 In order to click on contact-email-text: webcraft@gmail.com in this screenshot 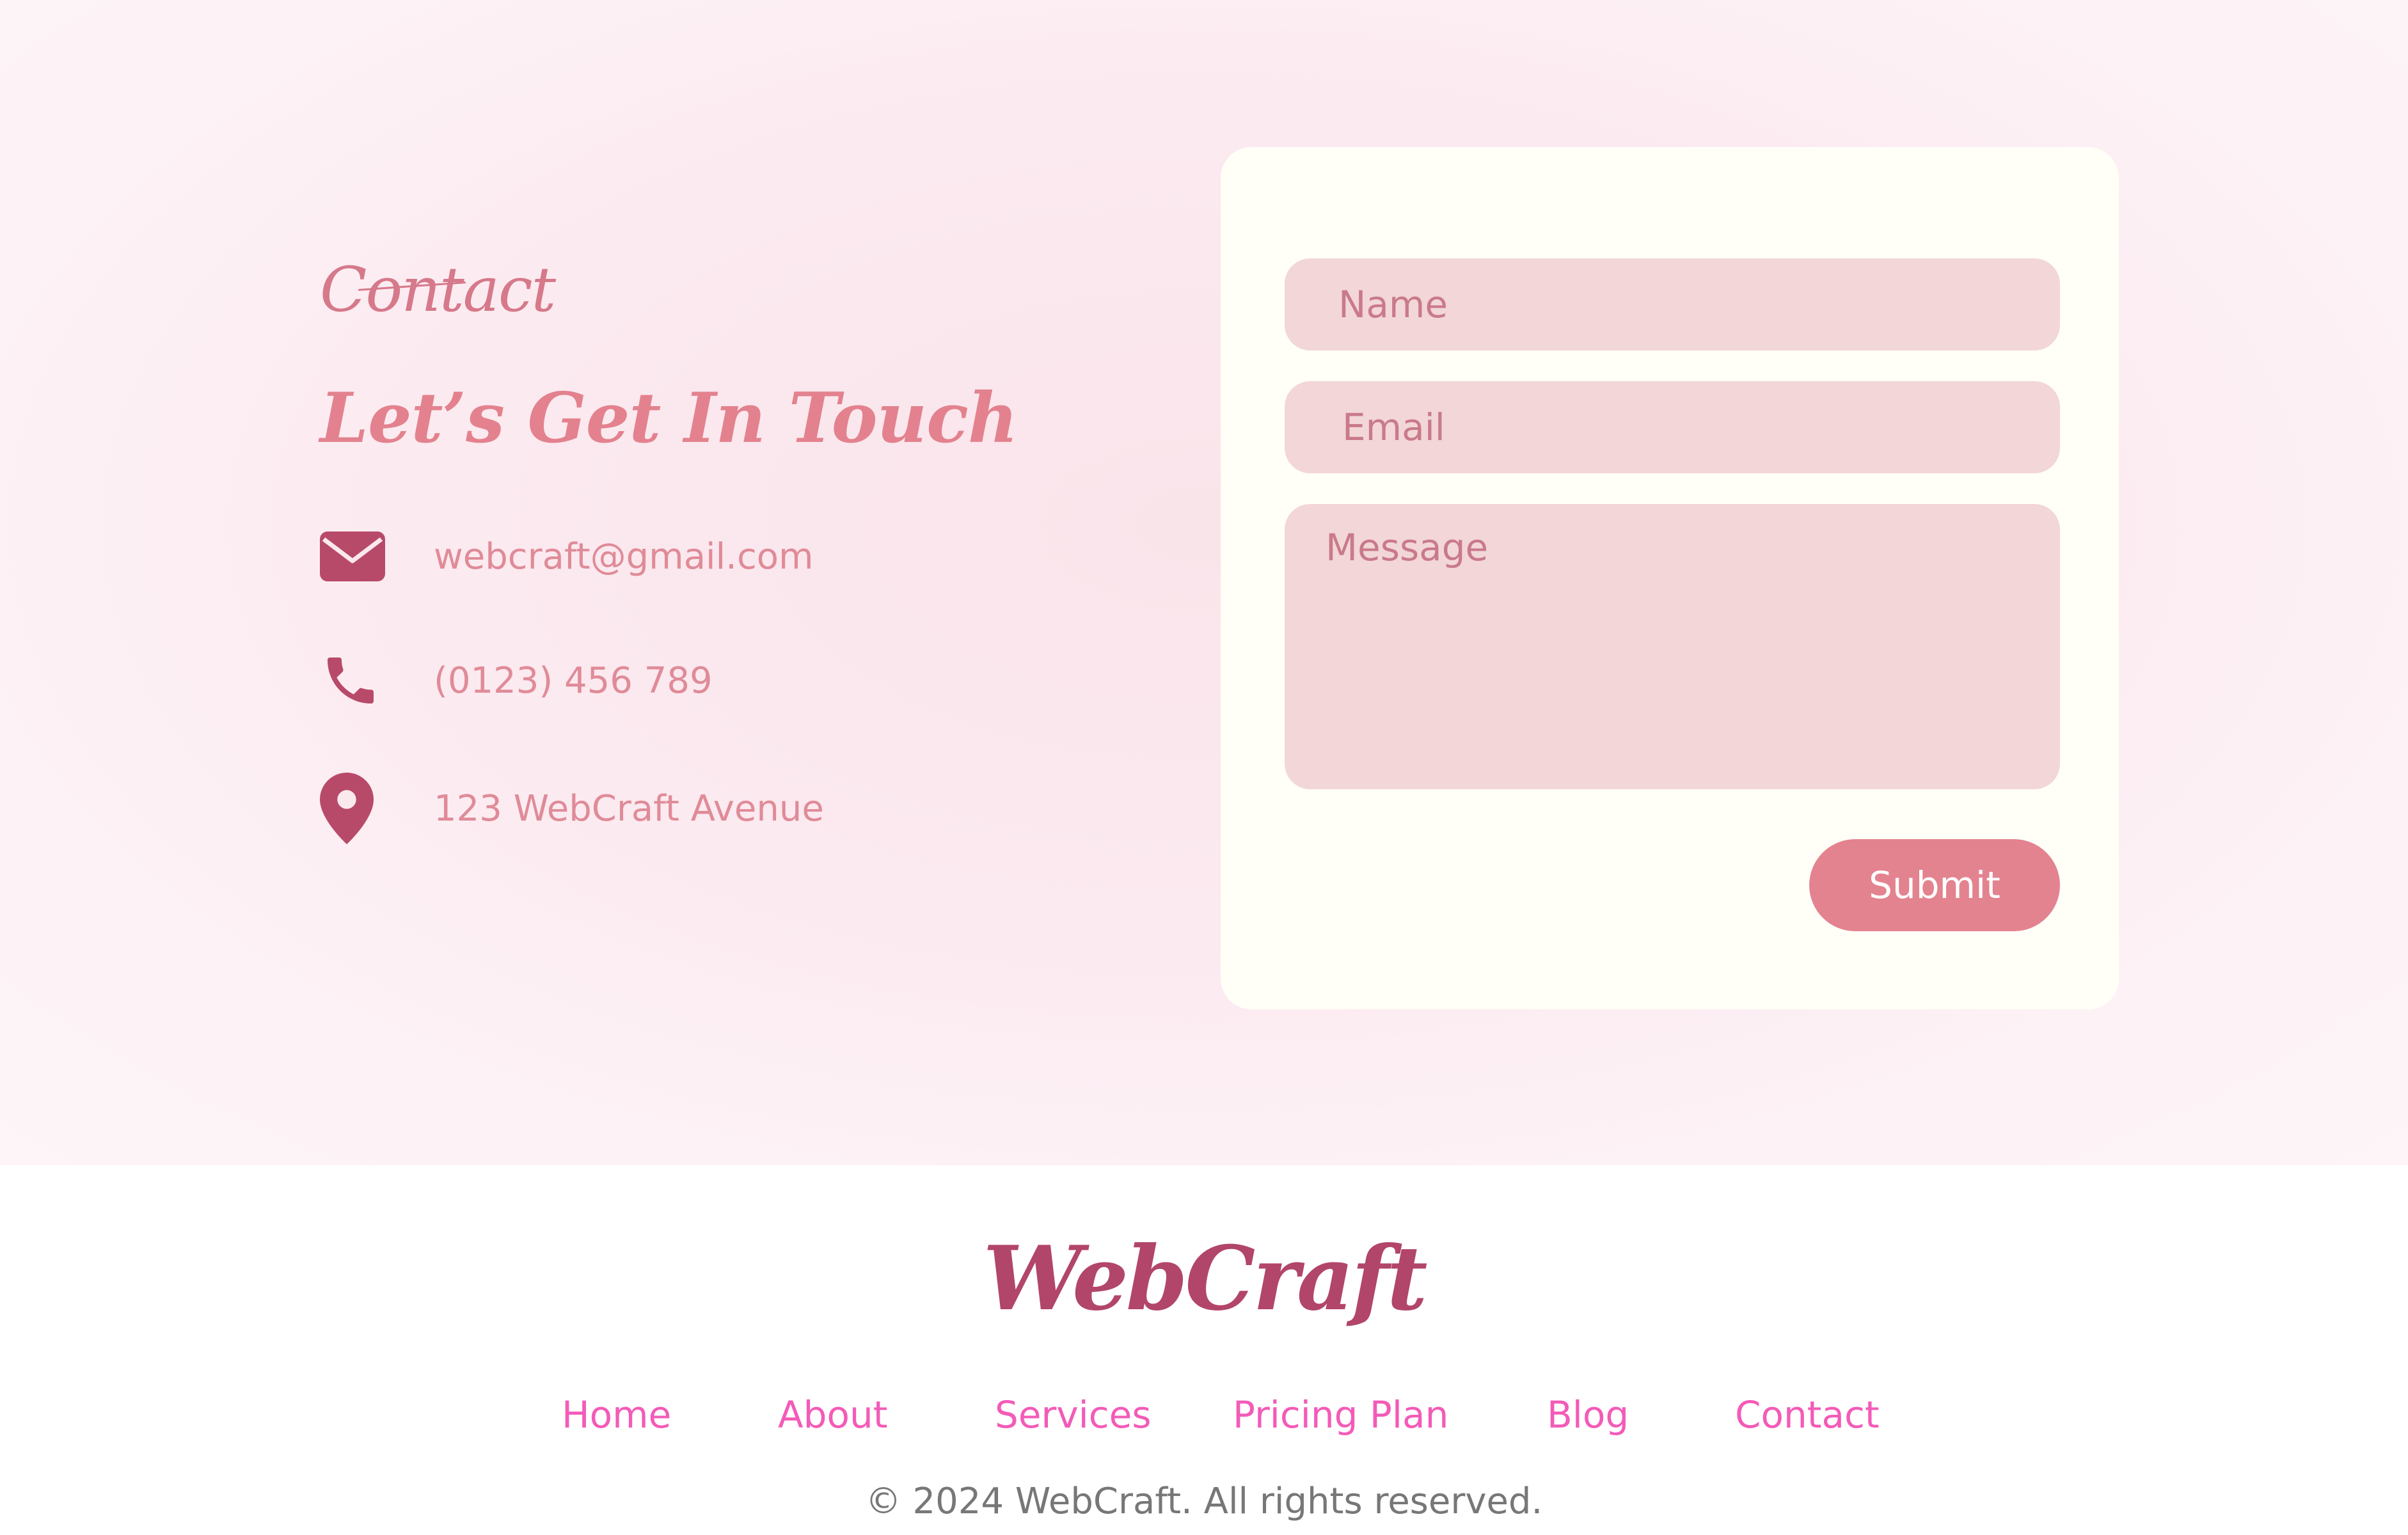, I will do `click(624, 557)`.